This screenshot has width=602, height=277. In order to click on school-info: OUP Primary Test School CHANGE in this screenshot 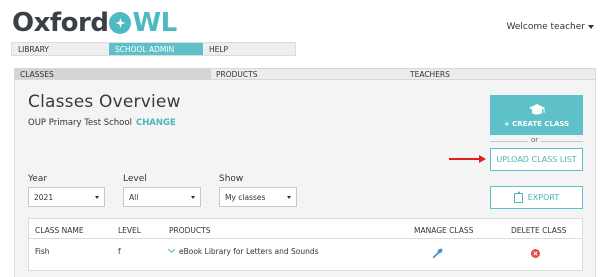, I will do `click(102, 123)`.